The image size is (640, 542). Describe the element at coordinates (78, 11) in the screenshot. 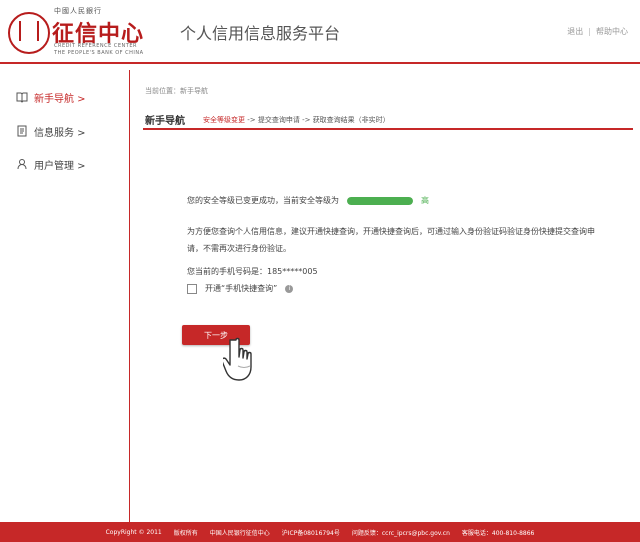

I see `logo-top-text: 中國人民銀行` at that location.